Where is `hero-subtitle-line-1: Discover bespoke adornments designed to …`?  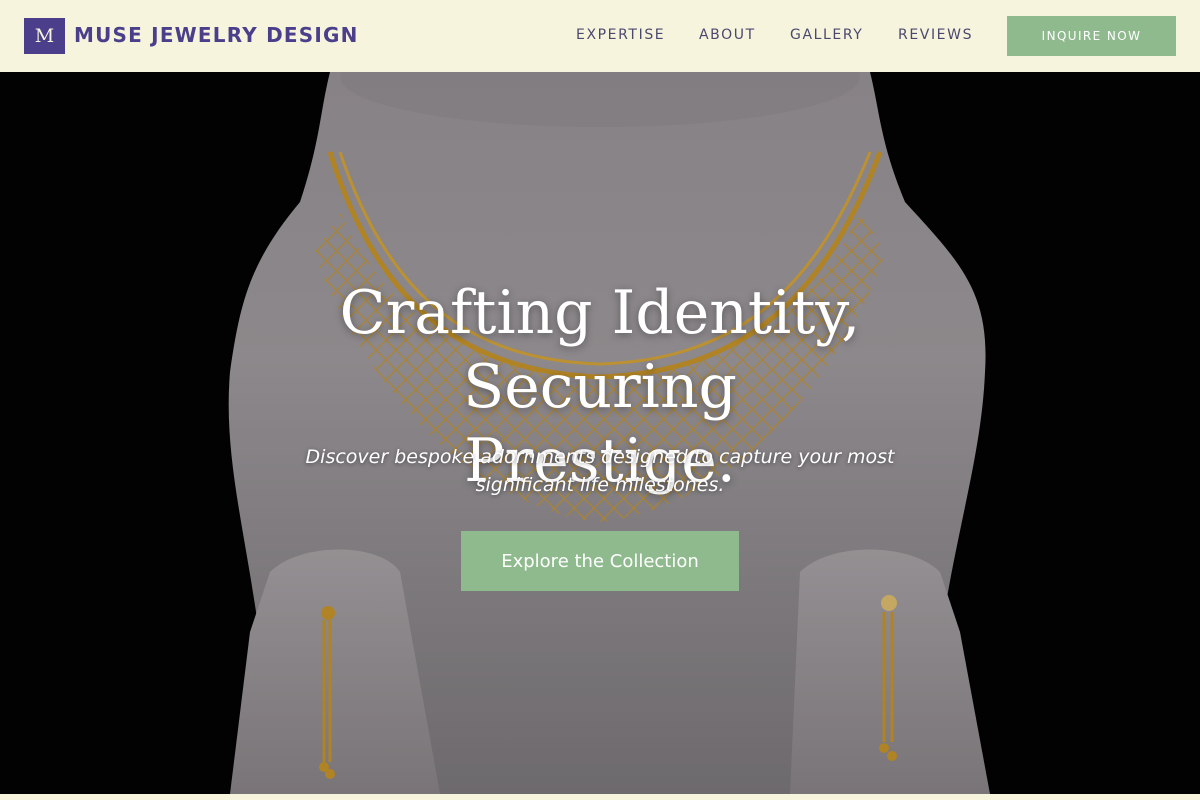
hero-subtitle-line-1: Discover bespoke adornments designed to … is located at coordinates (600, 457).